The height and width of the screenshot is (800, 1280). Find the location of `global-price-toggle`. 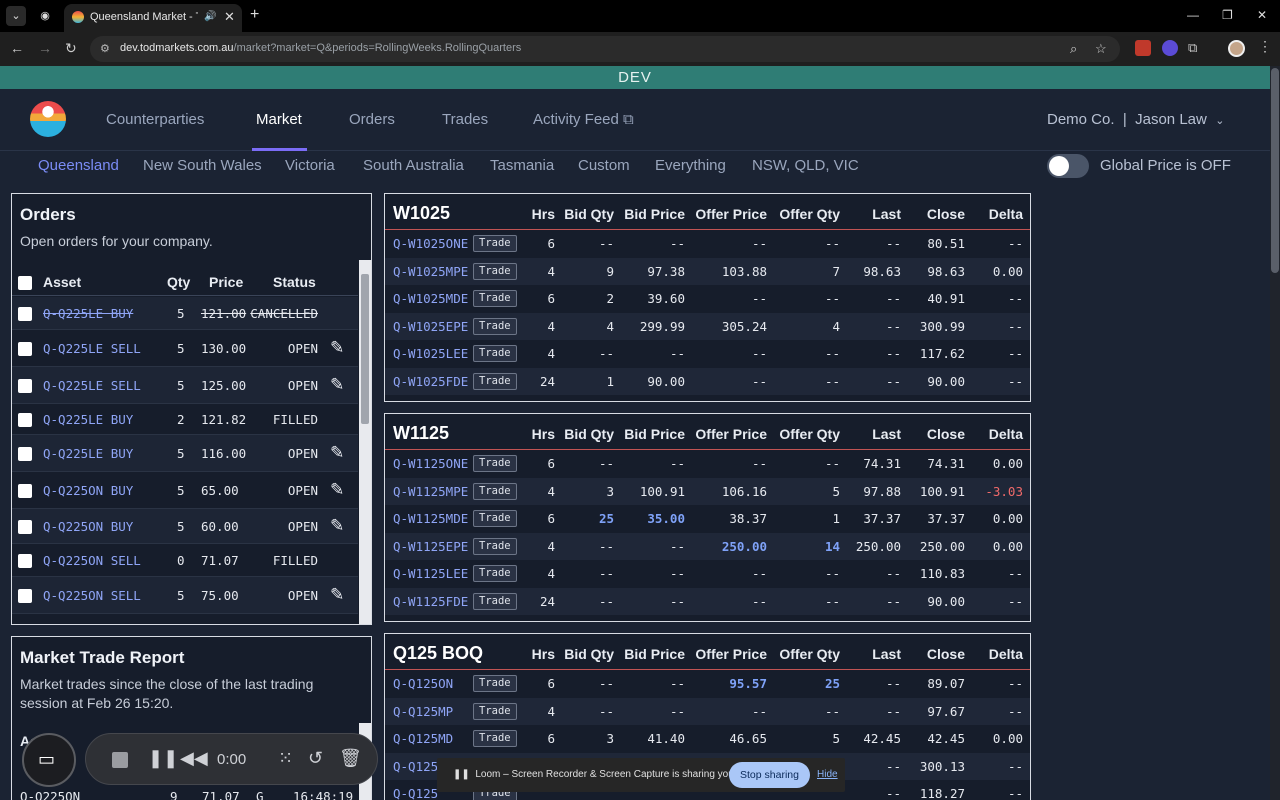

global-price-toggle is located at coordinates (1068, 166).